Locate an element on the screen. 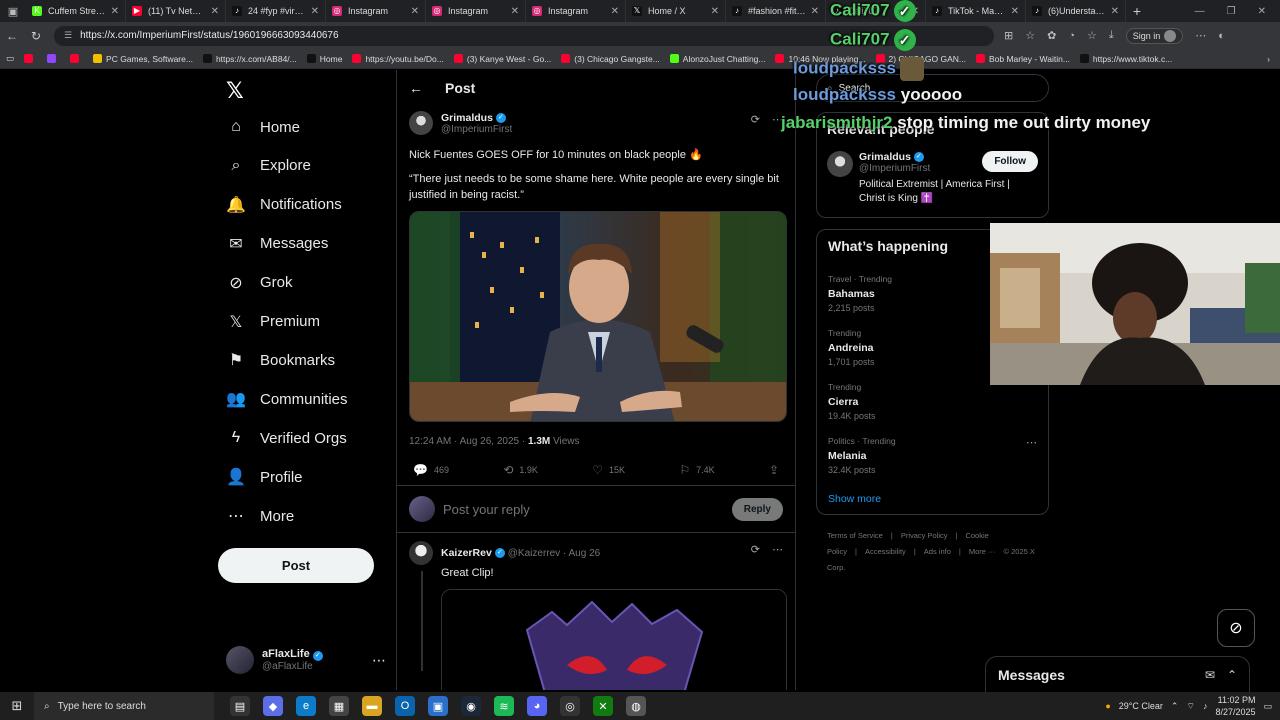 This screenshot has width=1280, height=720. store-icon: ▦ is located at coordinates (339, 706).